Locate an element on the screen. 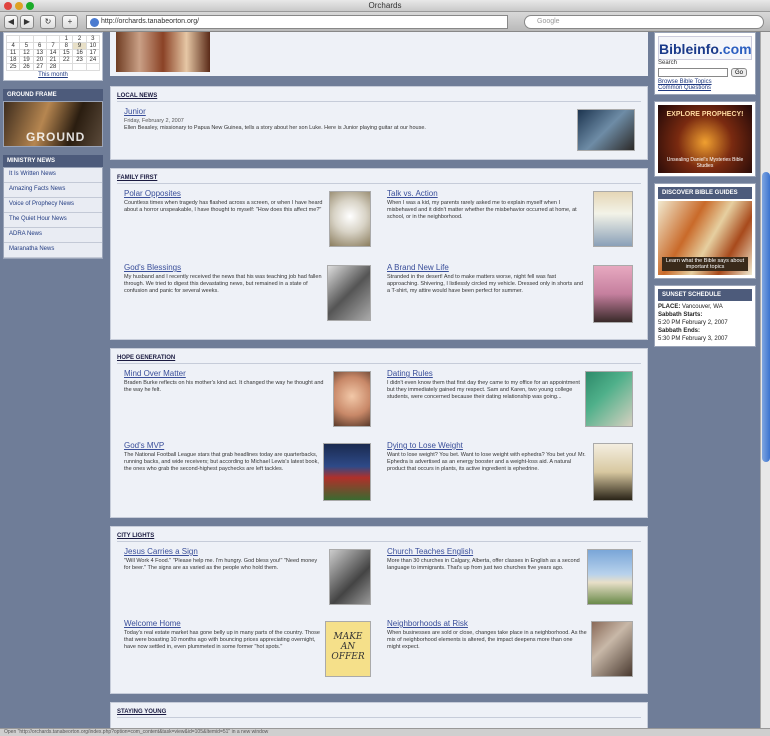  calendar-day: 7 is located at coordinates (53, 46).